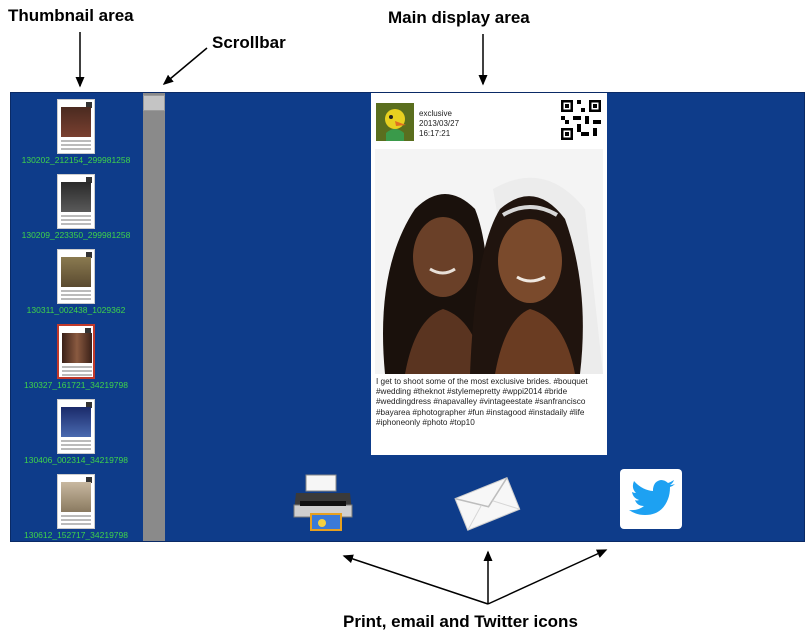 The height and width of the screenshot is (638, 806). Describe the element at coordinates (76, 235) in the screenshot. I see `thumbnail-label: 130209_223350_299981258` at that location.